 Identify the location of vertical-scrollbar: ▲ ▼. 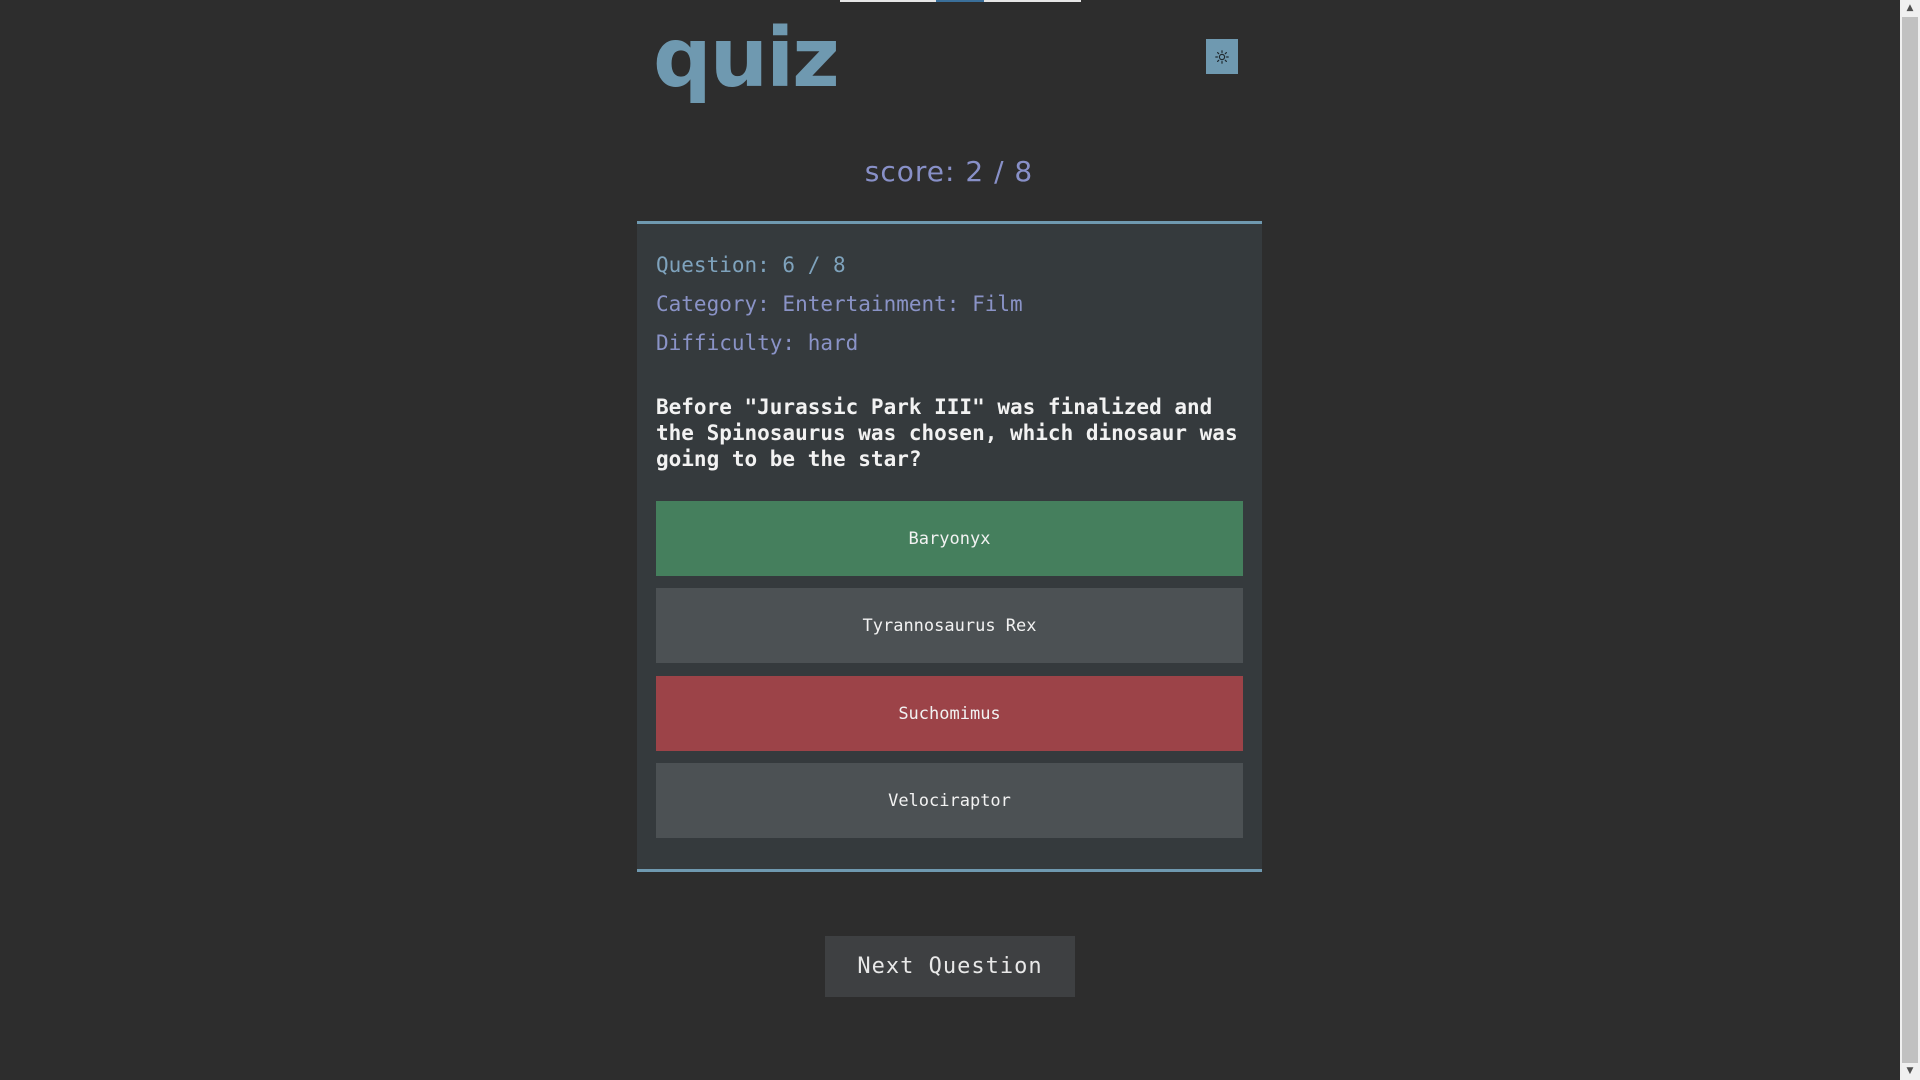
(1910, 540).